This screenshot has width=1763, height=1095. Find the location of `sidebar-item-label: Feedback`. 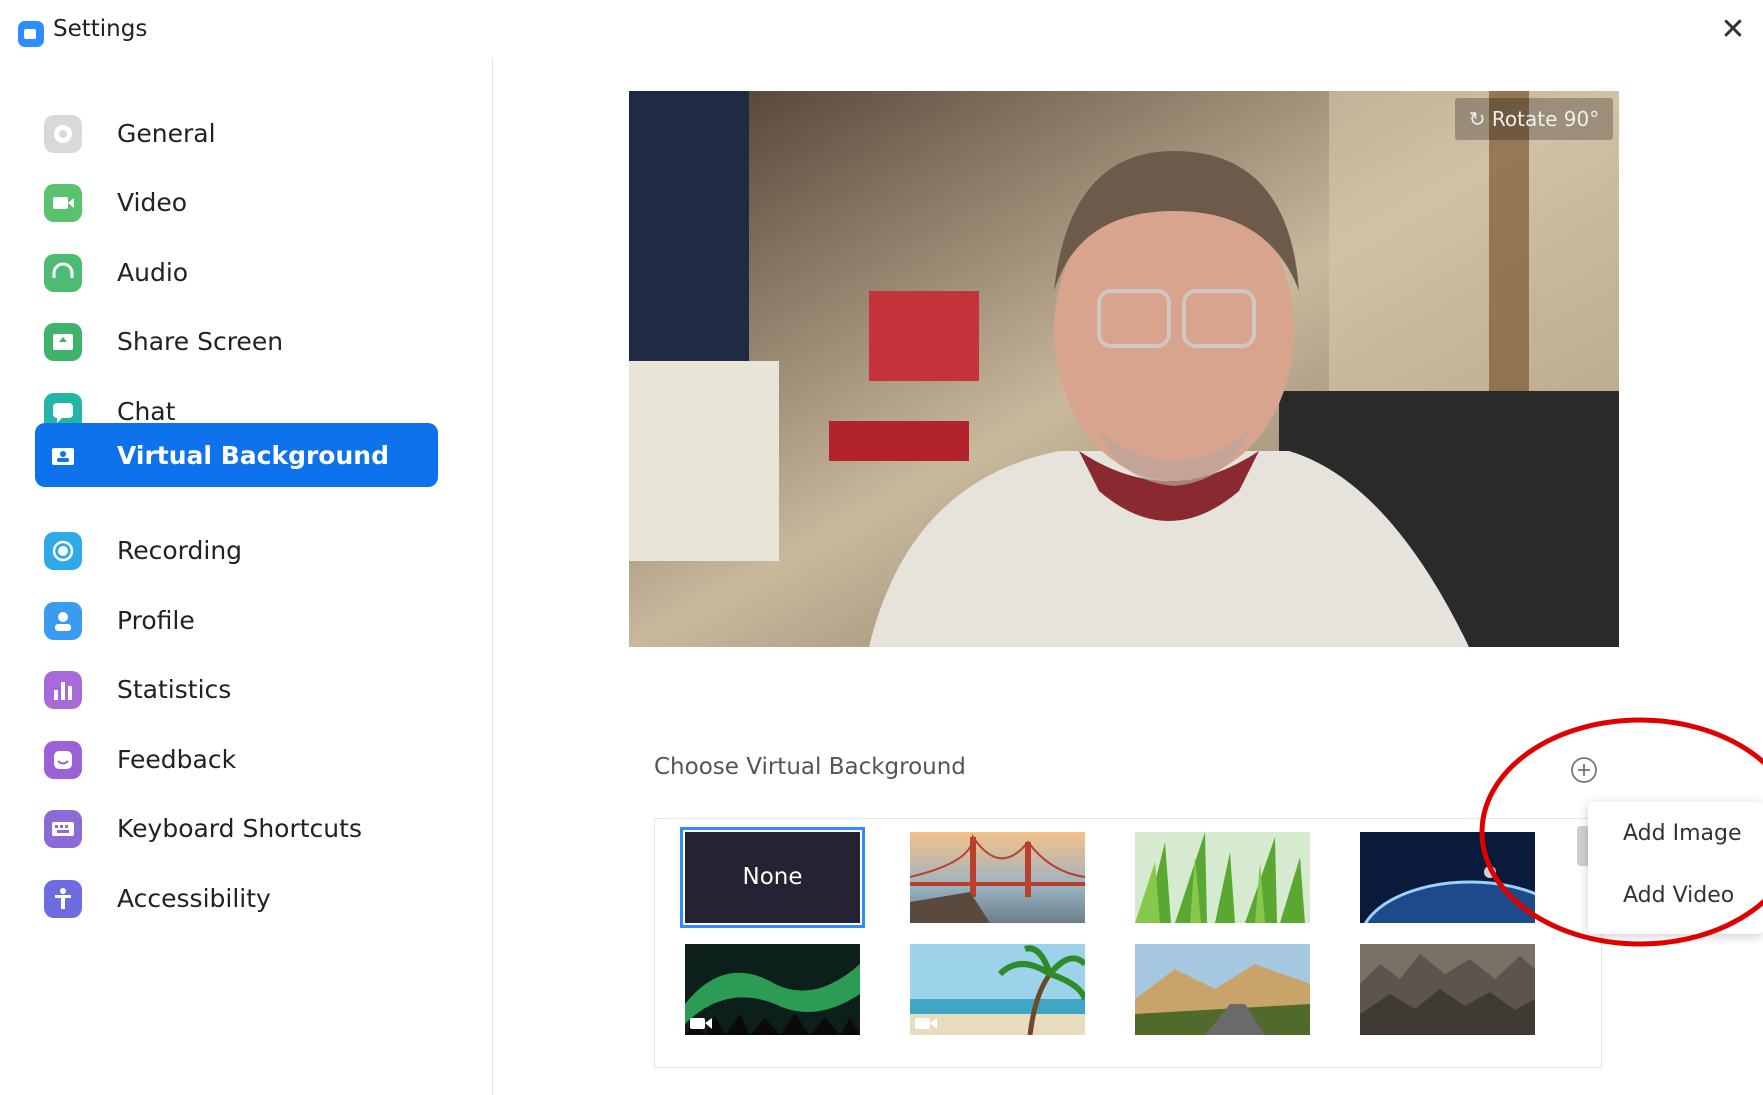

sidebar-item-label: Feedback is located at coordinates (177, 759).